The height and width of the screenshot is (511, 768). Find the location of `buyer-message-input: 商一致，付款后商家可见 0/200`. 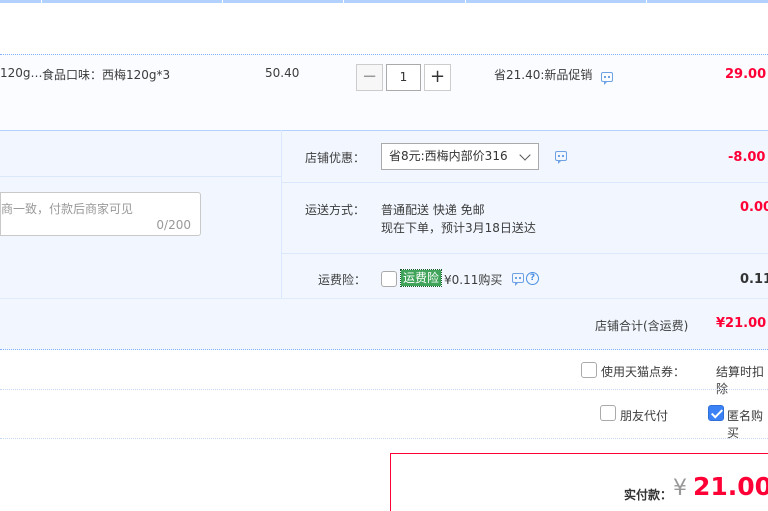

buyer-message-input: 商一致，付款后商家可见 0/200 is located at coordinates (100, 214).